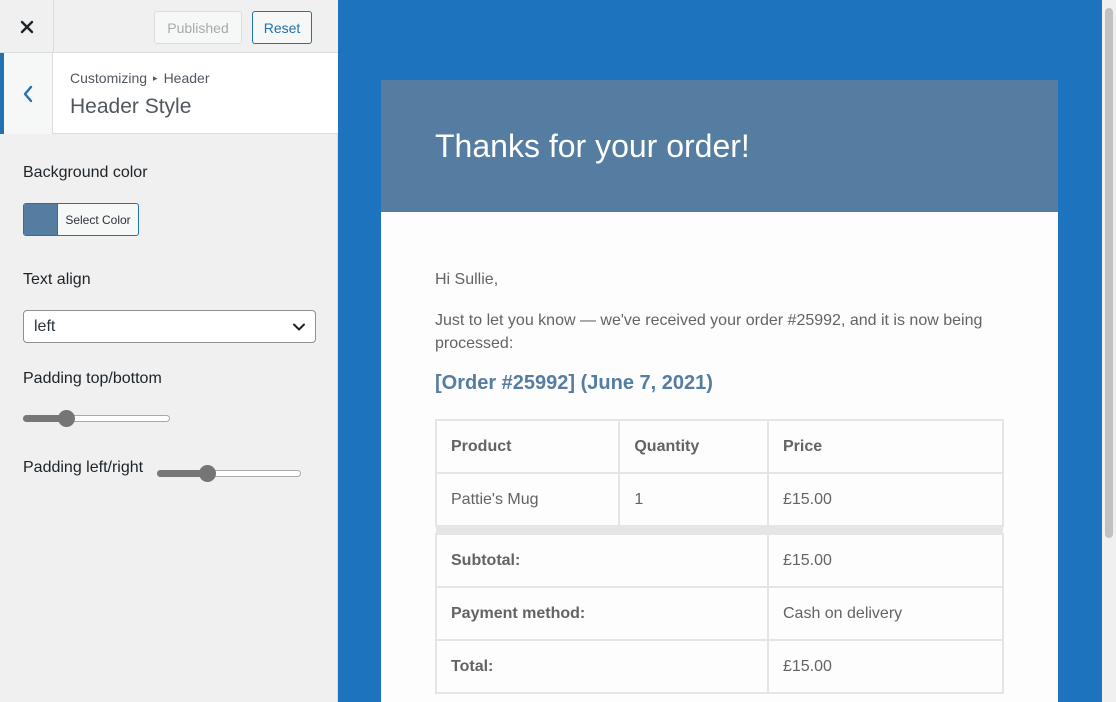  I want to click on table-header: Price, so click(885, 446).